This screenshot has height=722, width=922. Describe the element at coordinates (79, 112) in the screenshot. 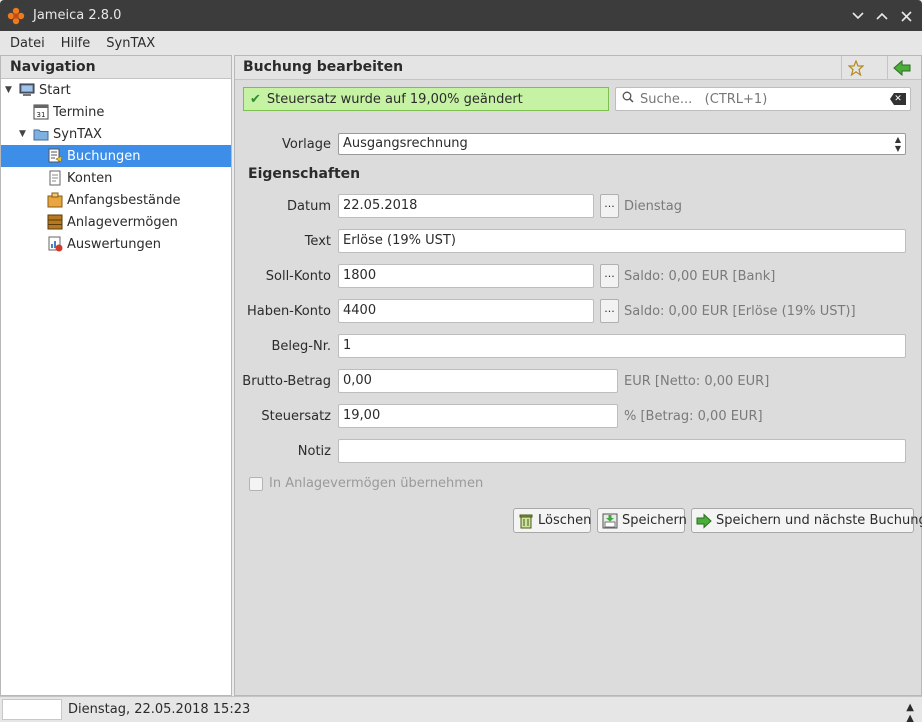

I see `tree-item-label: Termine` at that location.